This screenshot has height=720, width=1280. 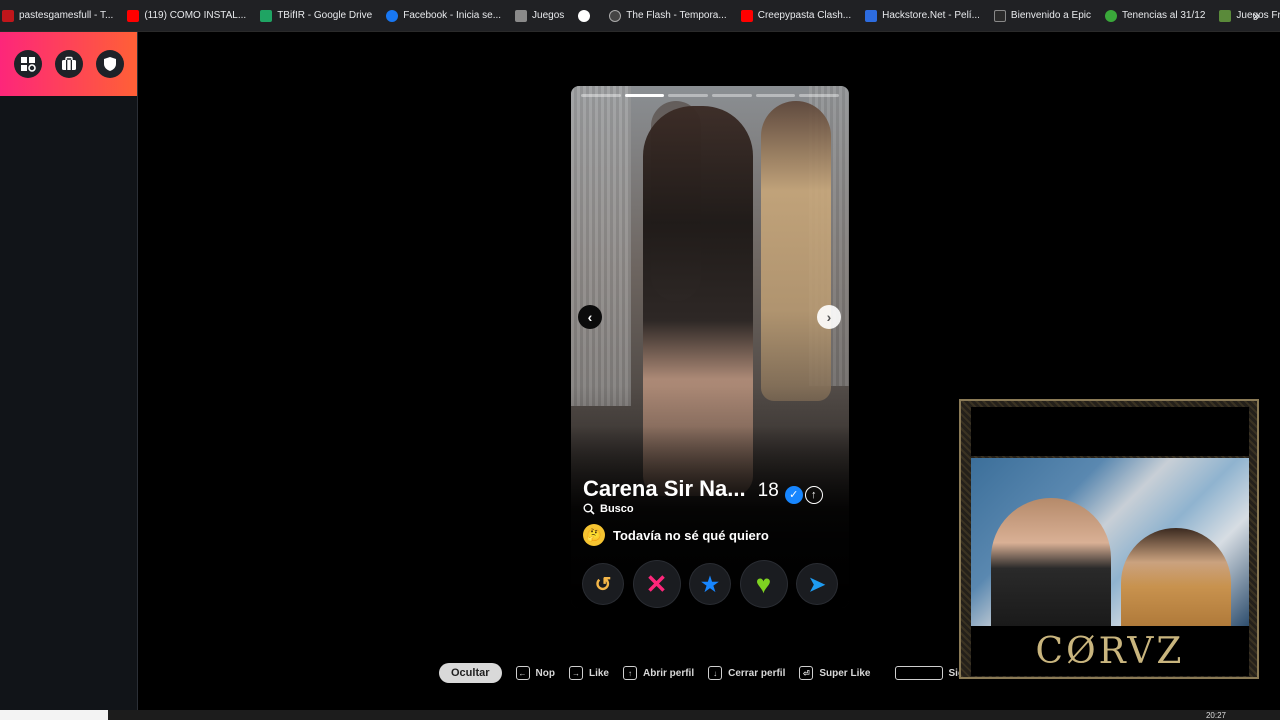 I want to click on google-icon, so click(x=584, y=15).